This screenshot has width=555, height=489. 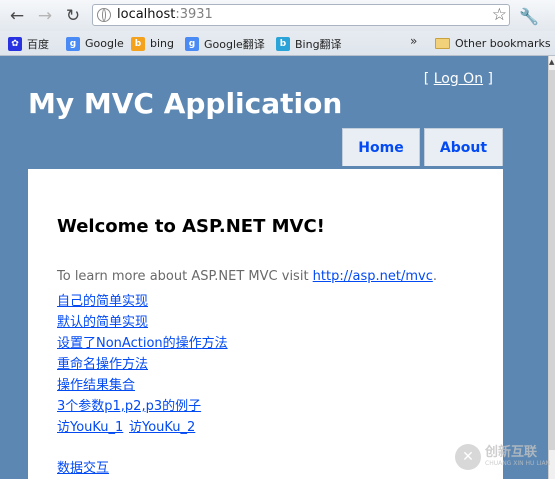 I want to click on bookmark-label: bing, so click(x=162, y=43).